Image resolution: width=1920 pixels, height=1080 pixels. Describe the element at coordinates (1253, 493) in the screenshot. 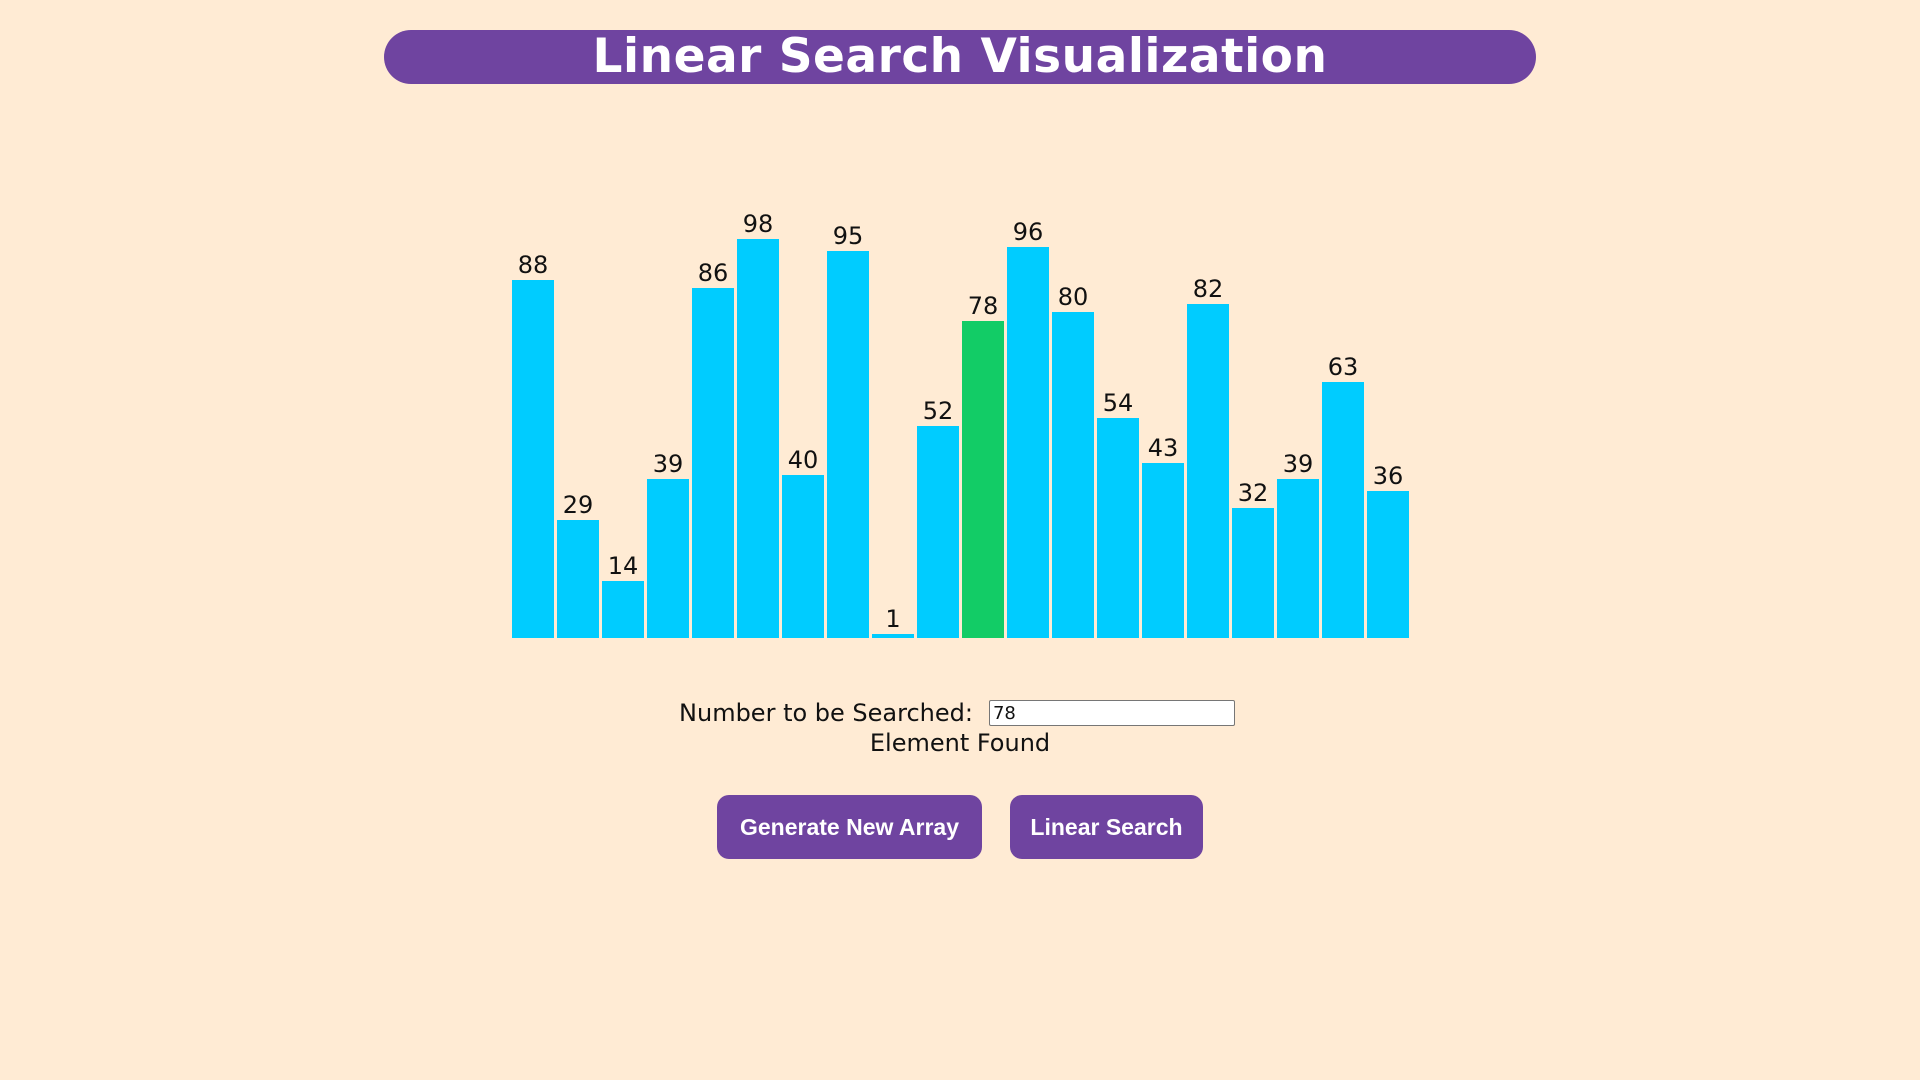

I see `bar-value-label: 32` at that location.